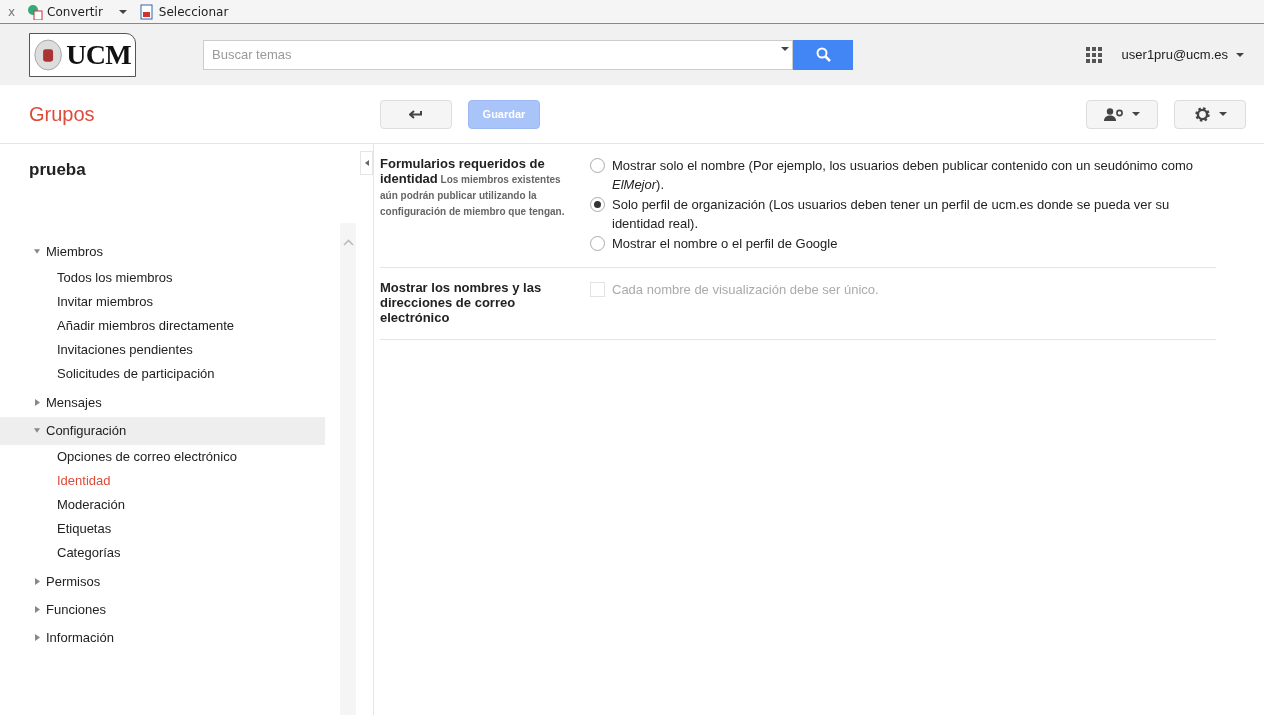 Image resolution: width=1264 pixels, height=715 pixels. What do you see at coordinates (891, 214) in the screenshot?
I see `radio-label: Solo perfil de organización (Los usuarios deben tener un perfil de ucm.es donde se pueda ver su identidad real).` at bounding box center [891, 214].